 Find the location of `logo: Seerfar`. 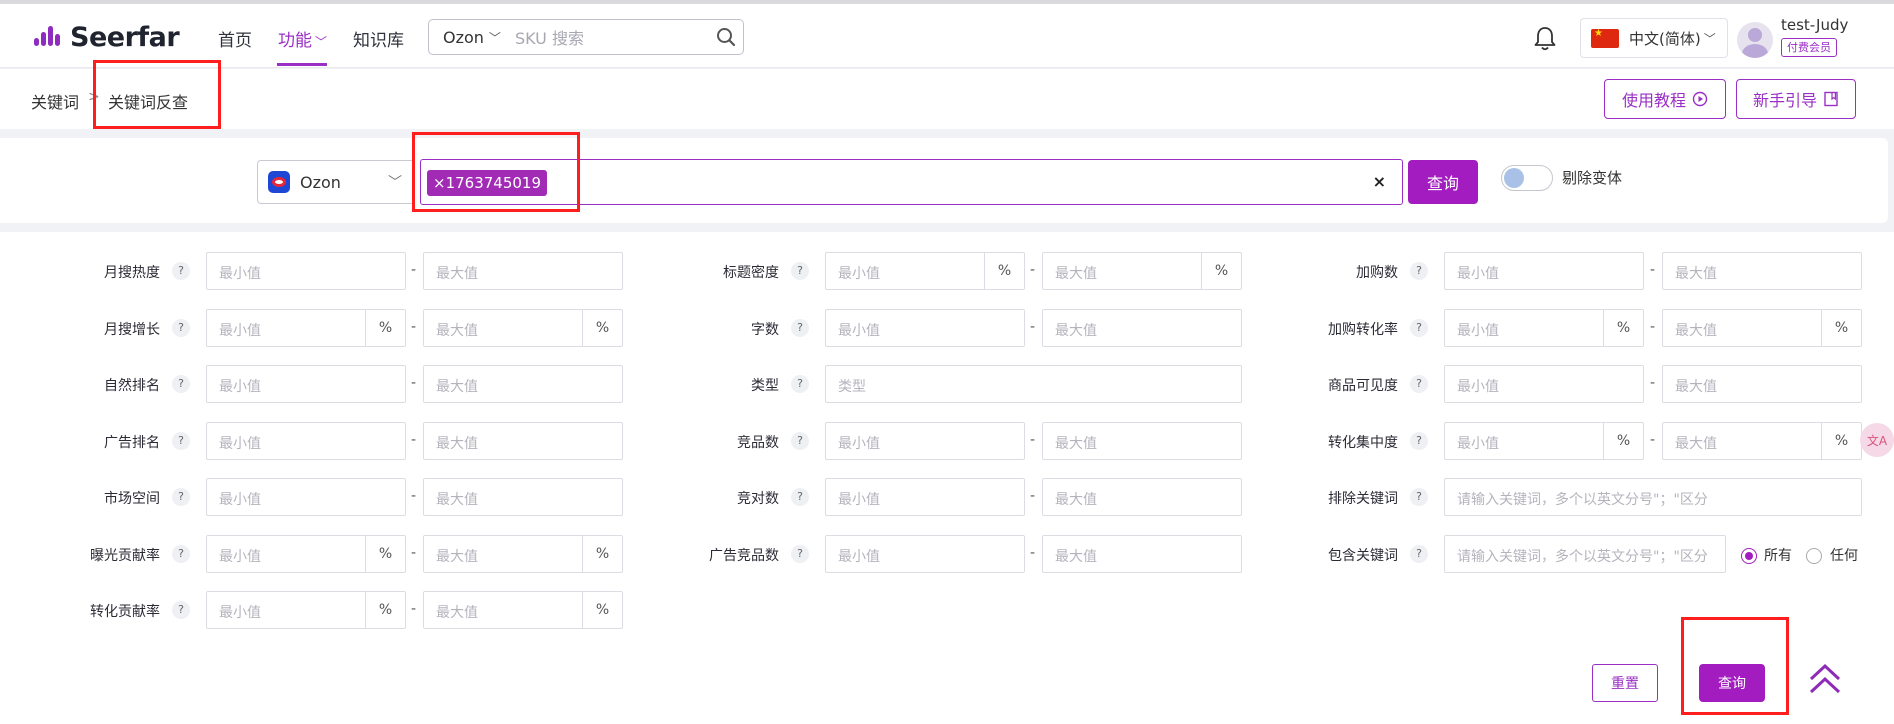

logo: Seerfar is located at coordinates (107, 37).